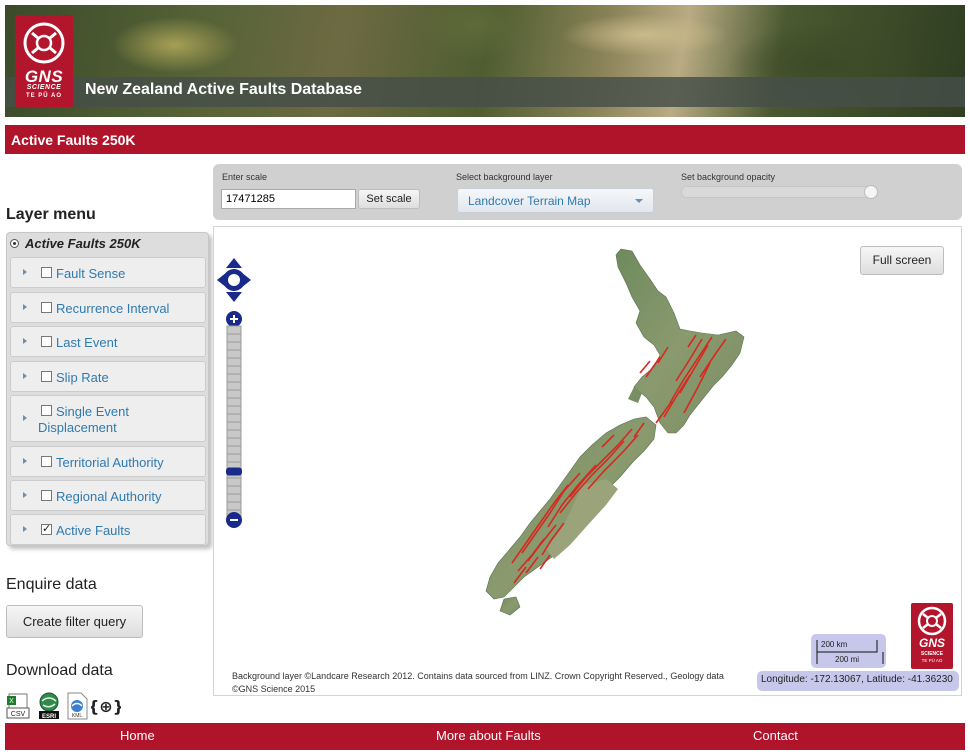 The height and width of the screenshot is (755, 970). Describe the element at coordinates (777, 192) in the screenshot. I see `opacity-slider-fill` at that location.